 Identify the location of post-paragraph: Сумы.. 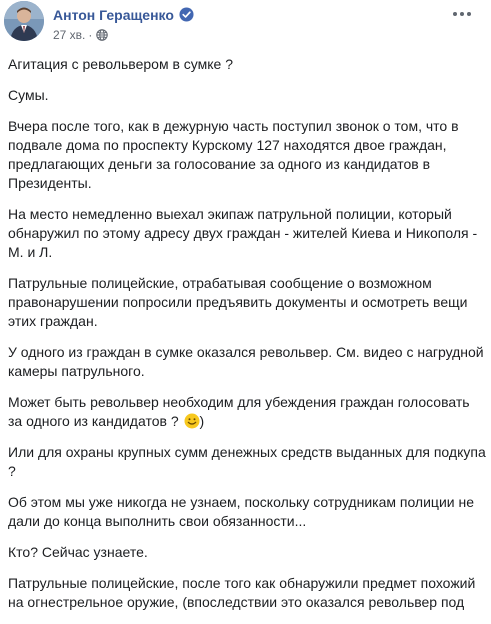
(28, 95).